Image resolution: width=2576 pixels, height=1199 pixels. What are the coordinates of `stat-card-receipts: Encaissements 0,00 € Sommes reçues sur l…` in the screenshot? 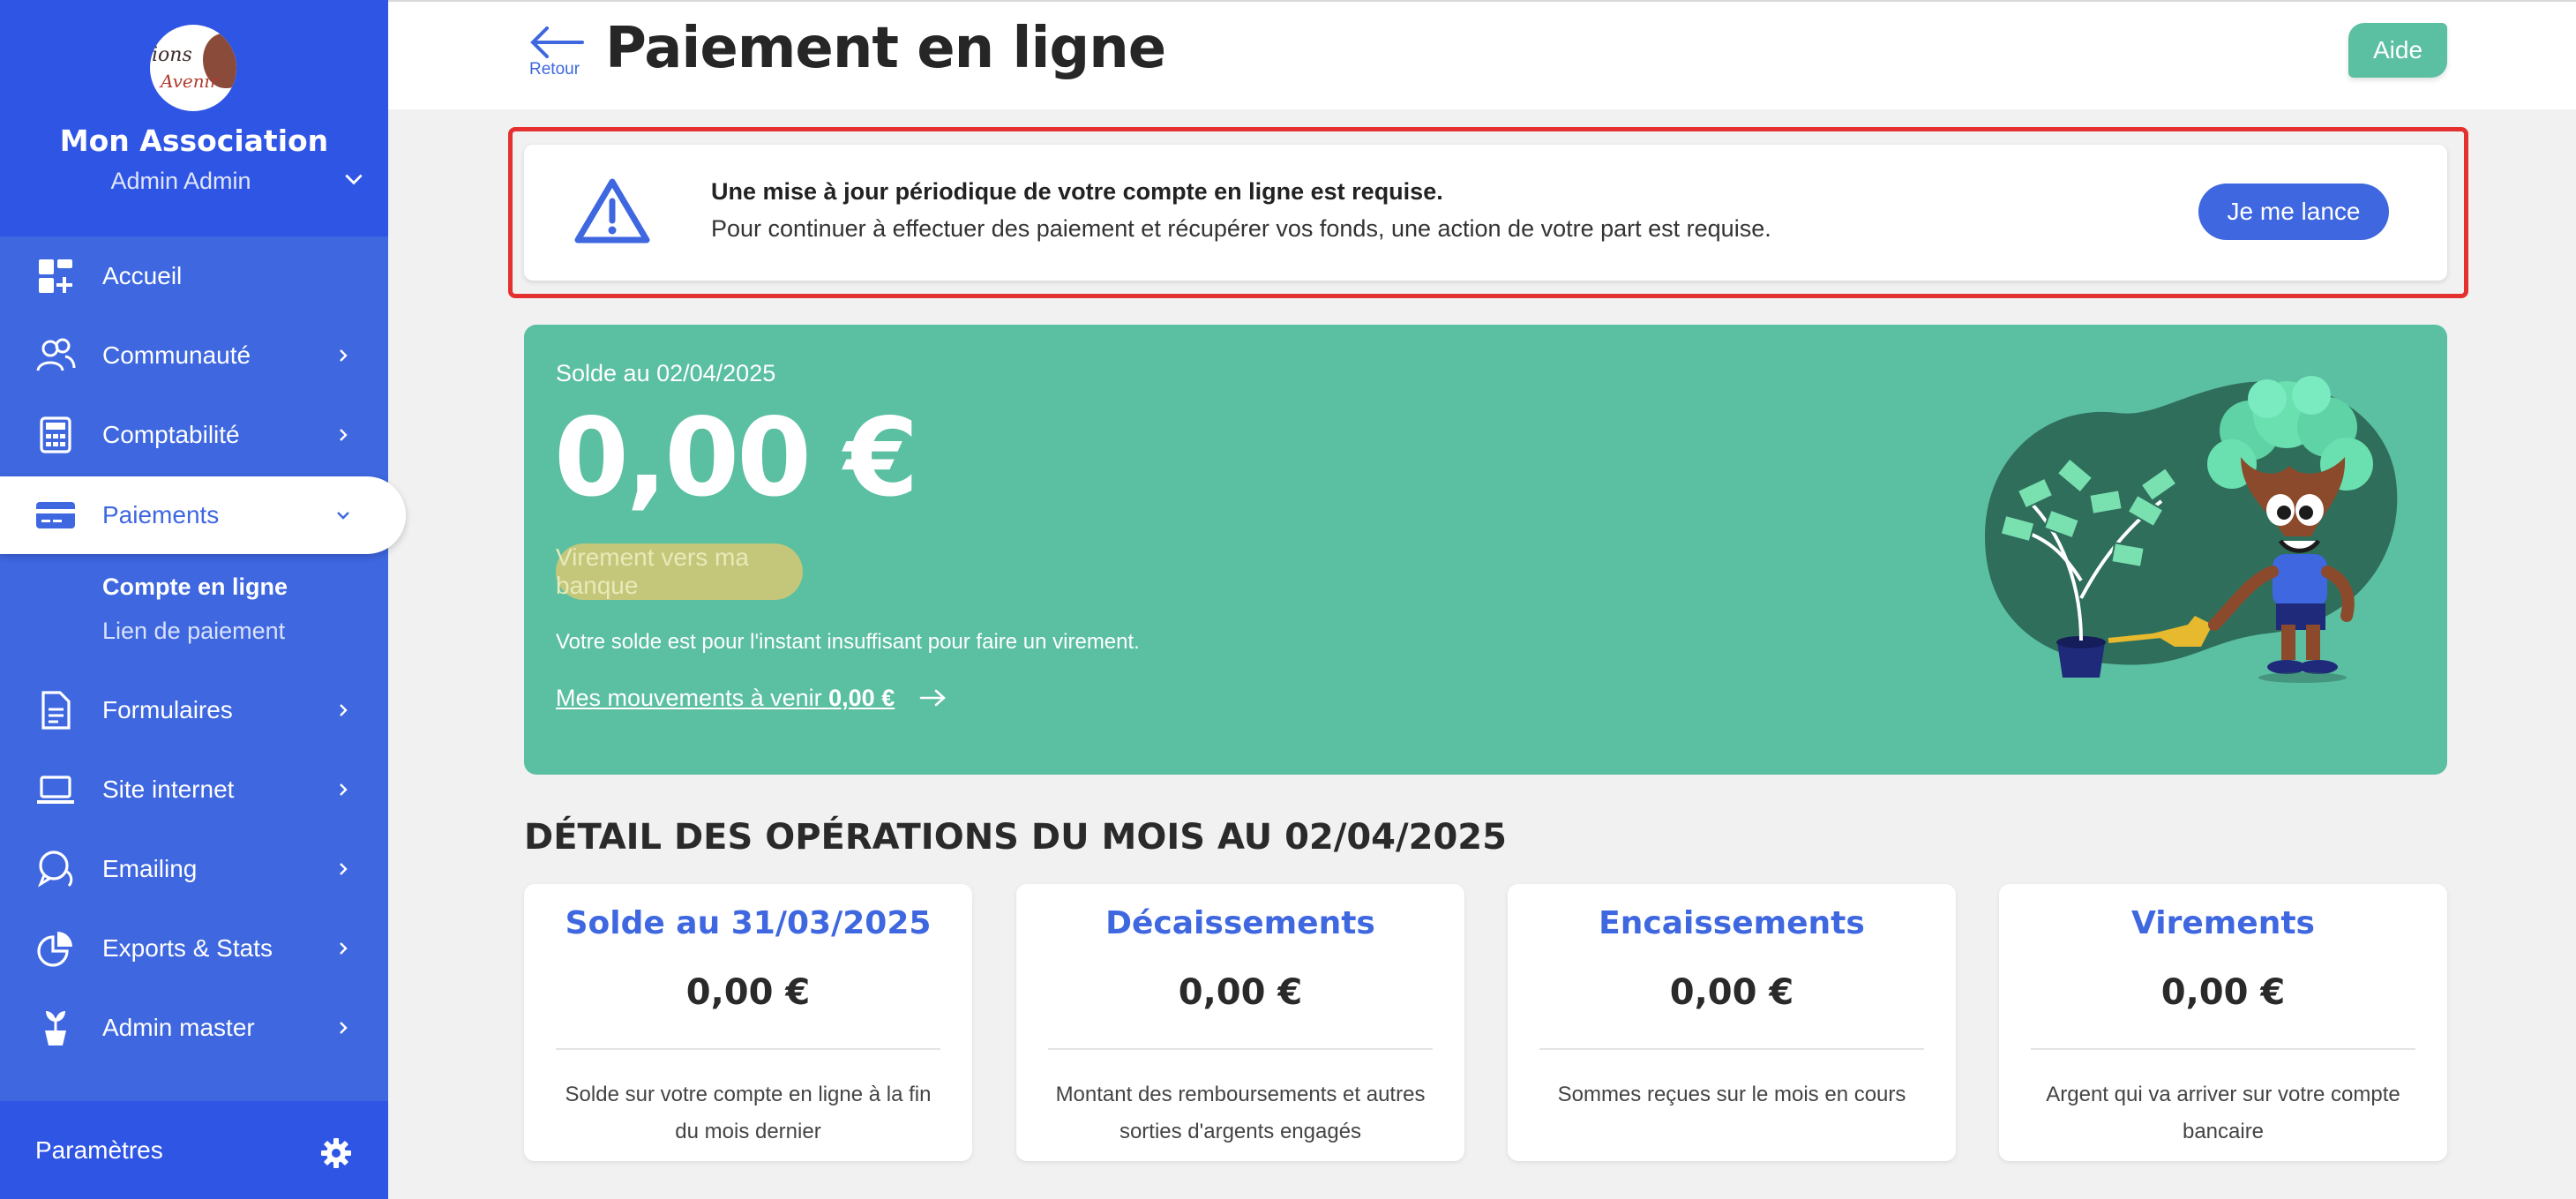 It's located at (1732, 1022).